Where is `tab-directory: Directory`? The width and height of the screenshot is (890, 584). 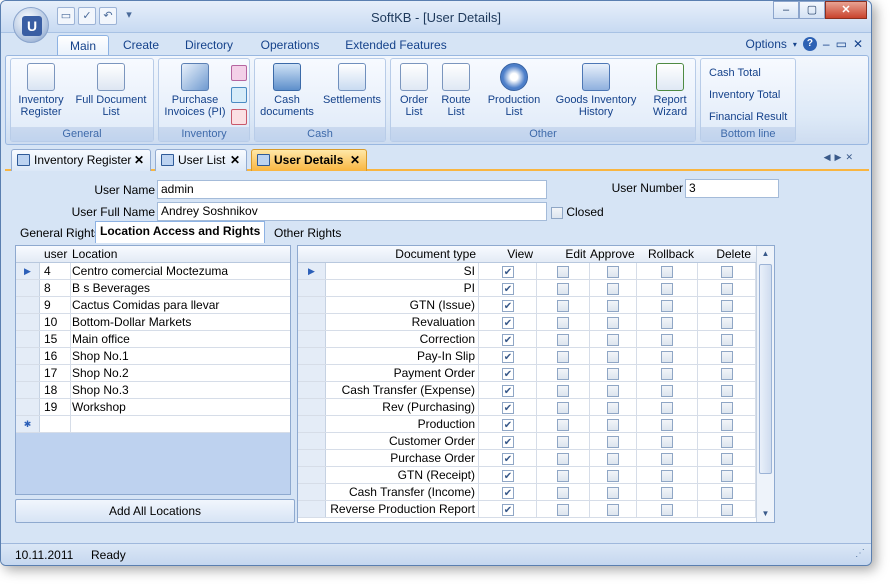 tab-directory: Directory is located at coordinates (209, 45).